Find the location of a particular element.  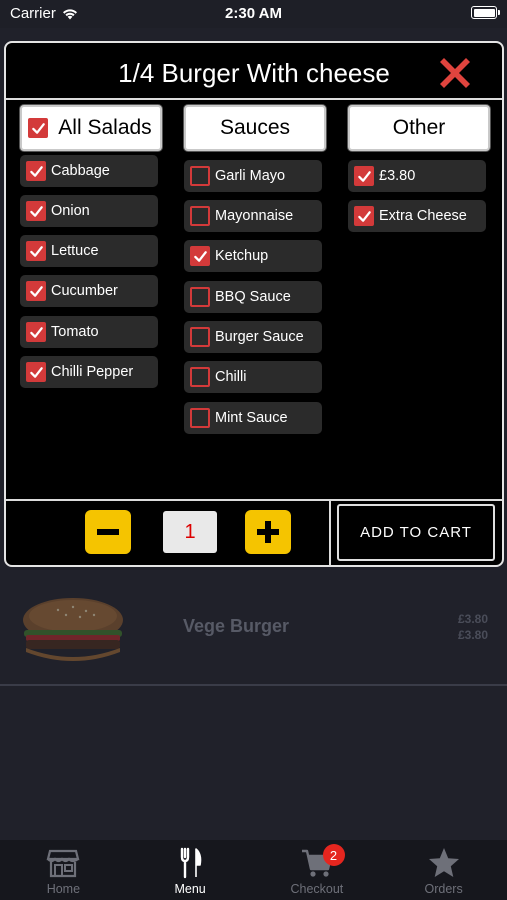

option-extra-cheese: Extra Cheese is located at coordinates (417, 216).